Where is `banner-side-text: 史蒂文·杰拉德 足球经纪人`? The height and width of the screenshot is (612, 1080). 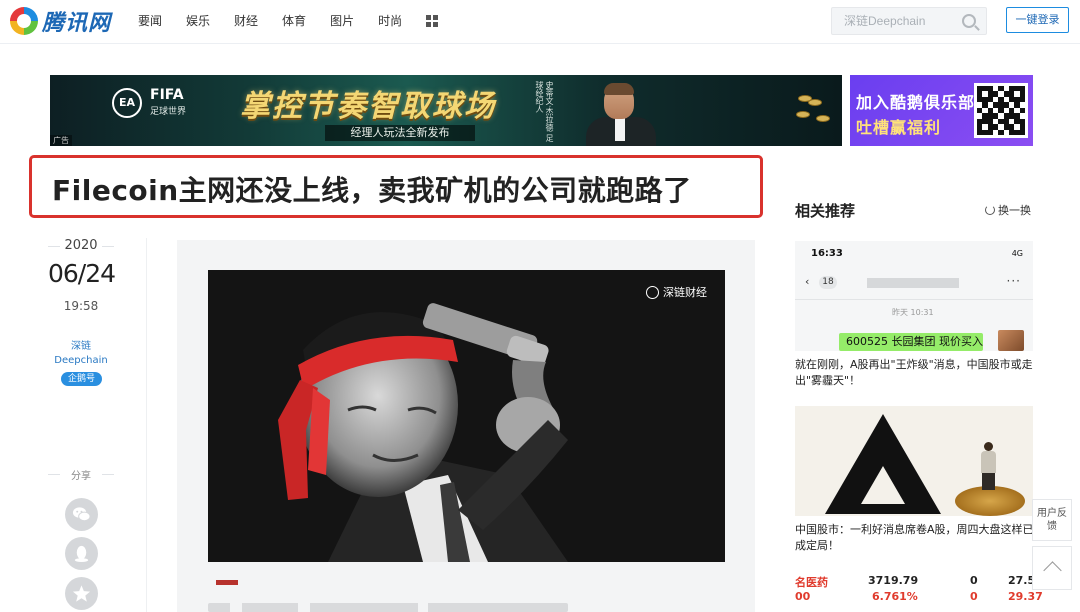
banner-side-text: 史蒂文·杰拉德 足球经纪人 is located at coordinates (544, 112).